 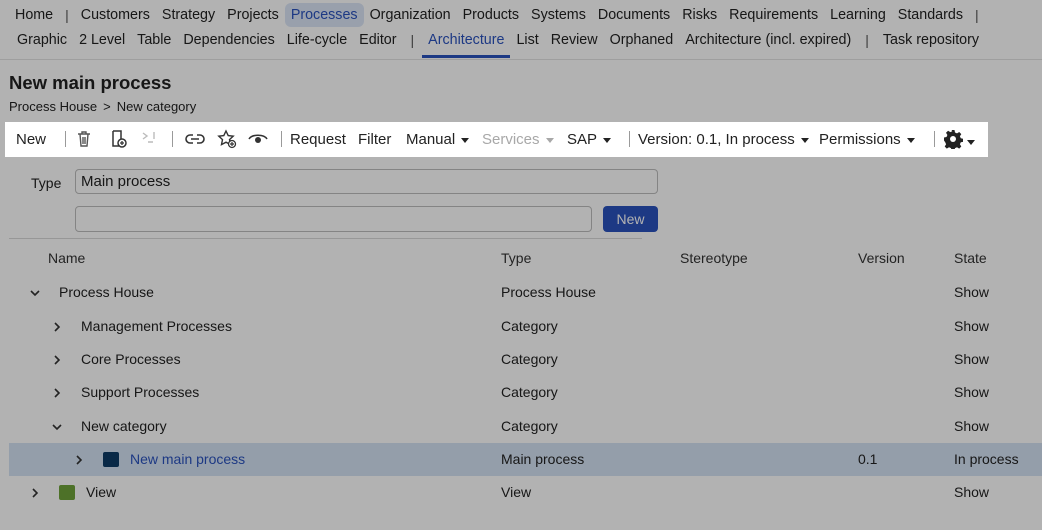 I want to click on nav-item-processes: Processes, so click(x=324, y=14).